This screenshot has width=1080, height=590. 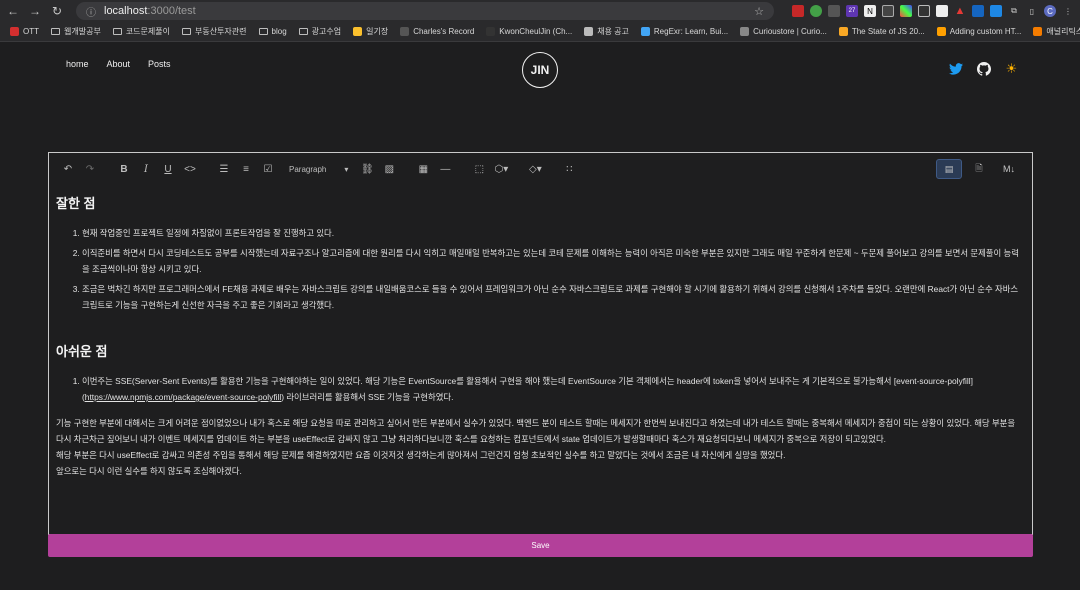 What do you see at coordinates (540, 545) in the screenshot?
I see `save-button: Save` at bounding box center [540, 545].